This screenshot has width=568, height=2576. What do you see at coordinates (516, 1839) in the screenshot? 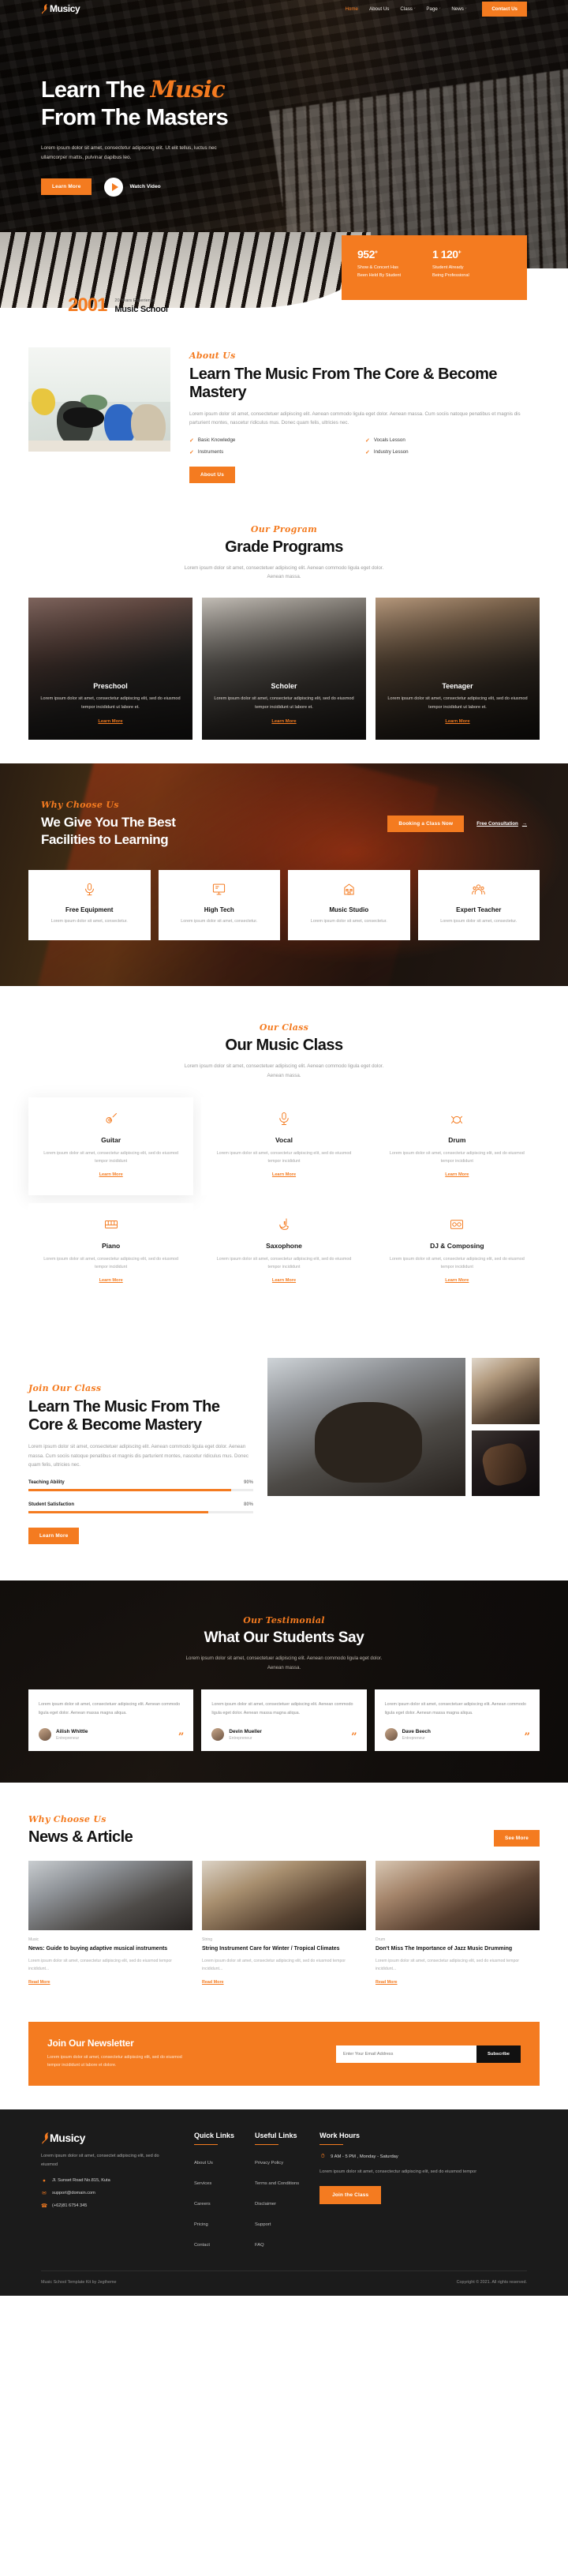
I see `see-more-button: See More` at bounding box center [516, 1839].